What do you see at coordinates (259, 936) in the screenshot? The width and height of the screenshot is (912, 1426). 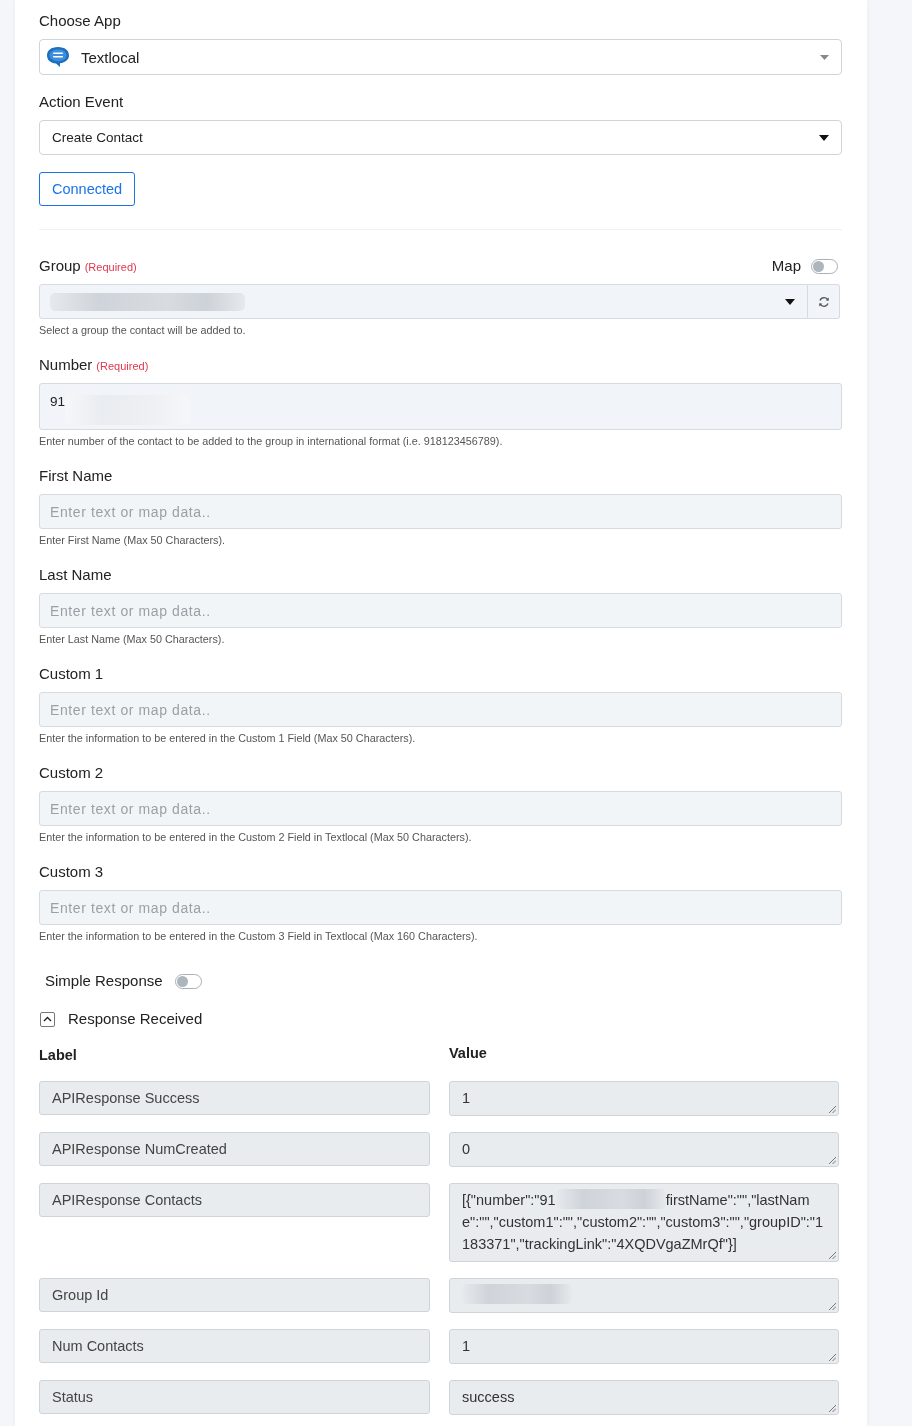 I see `help-text: Enter the information to be entered in the Custom 3 Field in Textlocal (Max 160 Characters).` at bounding box center [259, 936].